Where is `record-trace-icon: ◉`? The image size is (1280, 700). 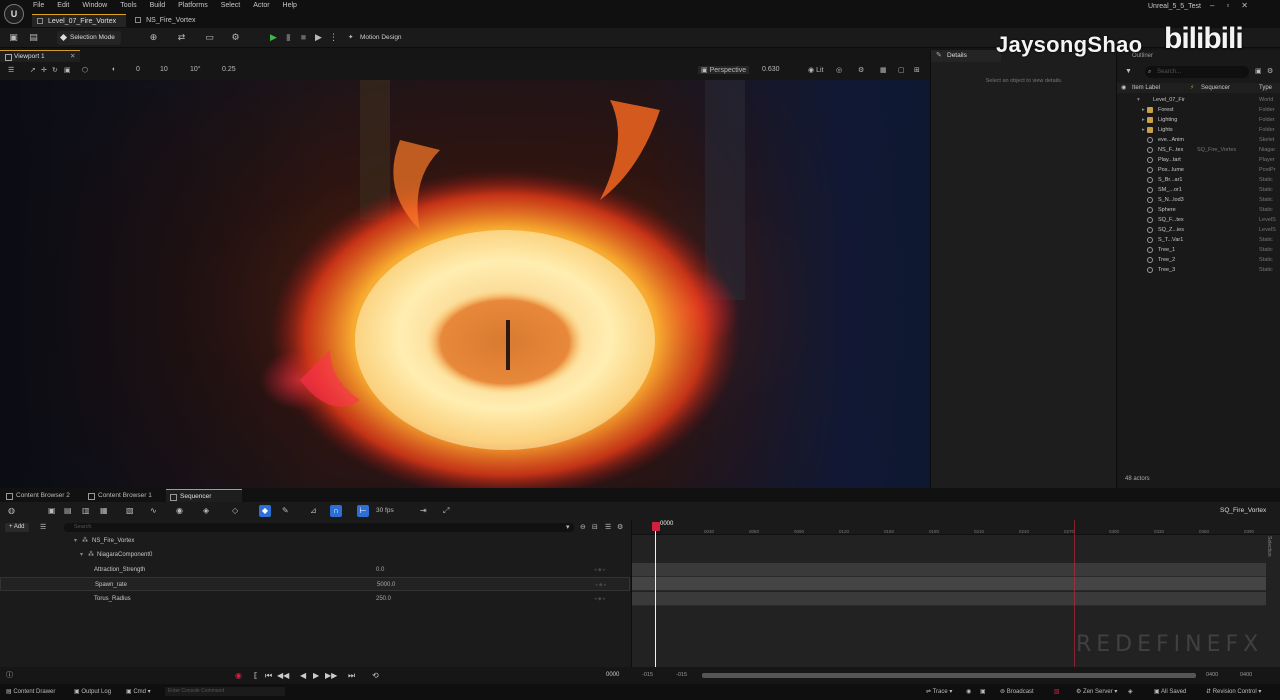 record-trace-icon: ◉ is located at coordinates (968, 692).